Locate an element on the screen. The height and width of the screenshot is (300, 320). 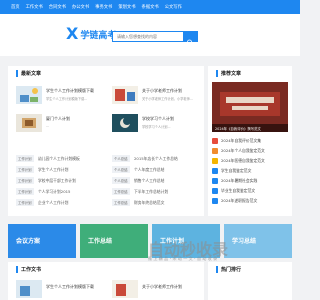
article-title-1: 学生个人工作计划模版下载 is located at coordinates (70, 91).